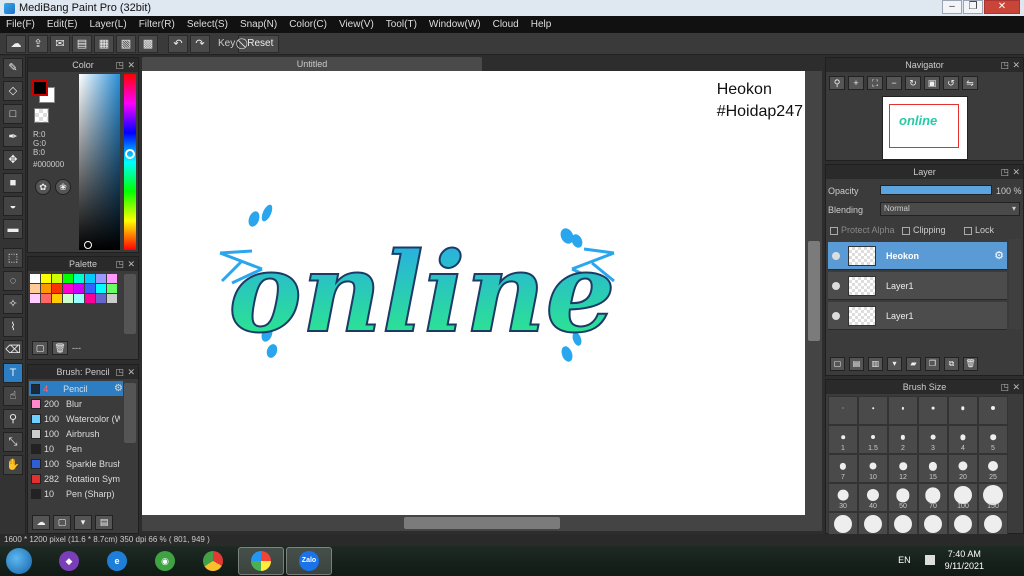 The height and width of the screenshot is (576, 1024). I want to click on brush-size-cell: 12, so click(903, 468).